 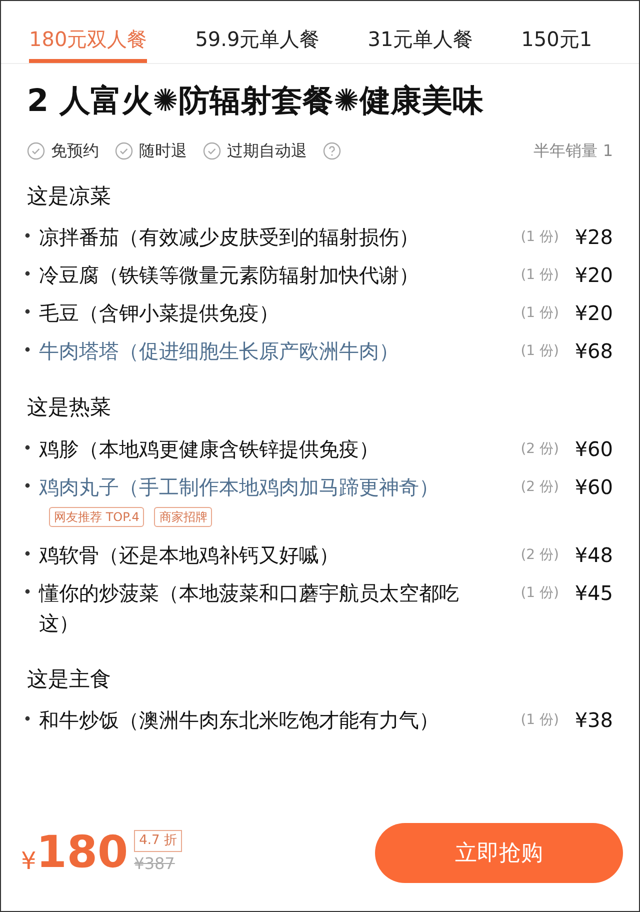 I want to click on original-price: ¥387, so click(x=155, y=863).